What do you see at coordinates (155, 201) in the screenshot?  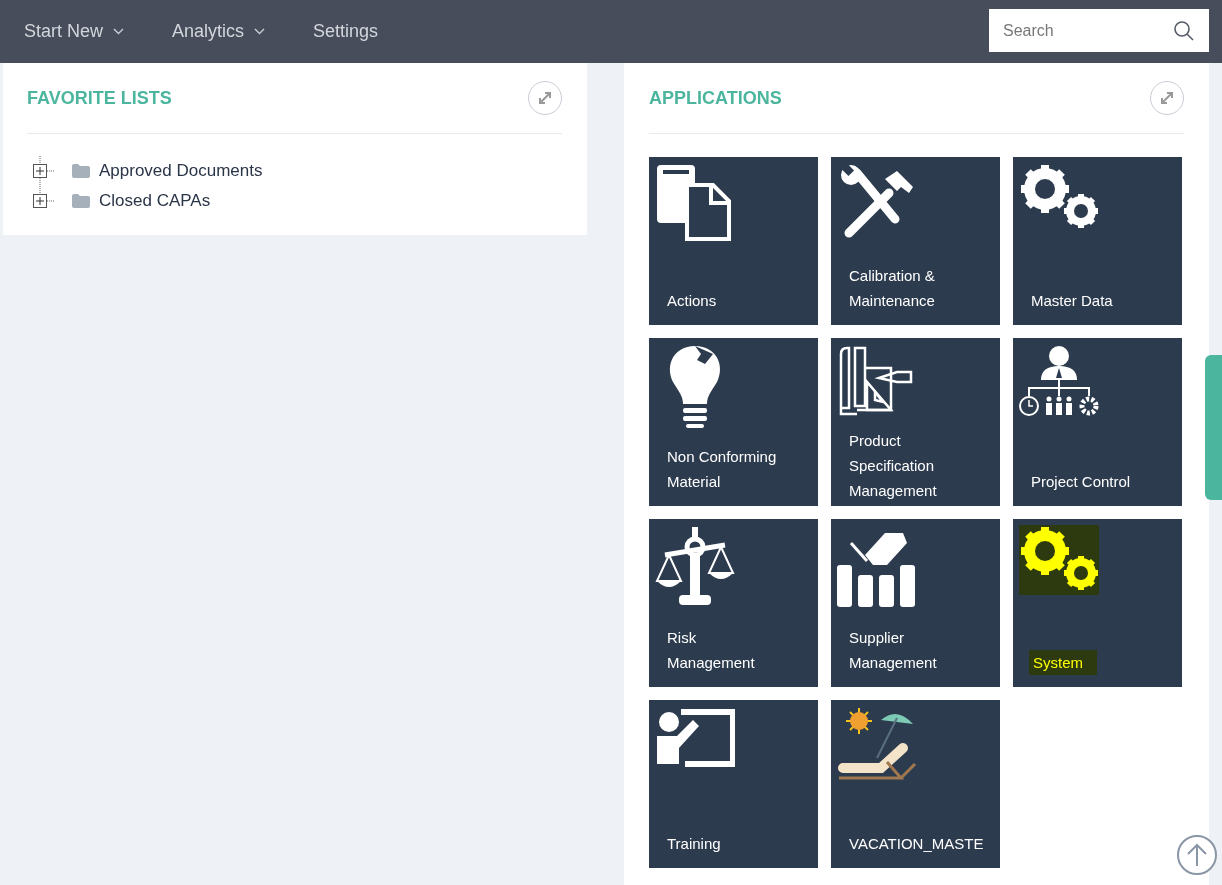 I see `tree-item-label: Closed CAPAs` at bounding box center [155, 201].